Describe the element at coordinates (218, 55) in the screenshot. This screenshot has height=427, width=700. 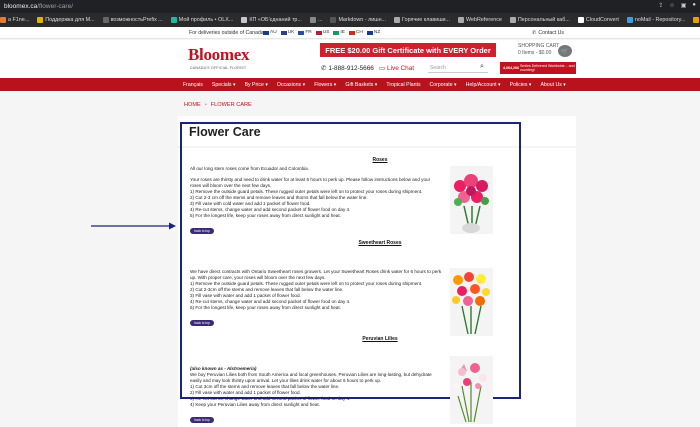
I see `logo: Bloomex` at that location.